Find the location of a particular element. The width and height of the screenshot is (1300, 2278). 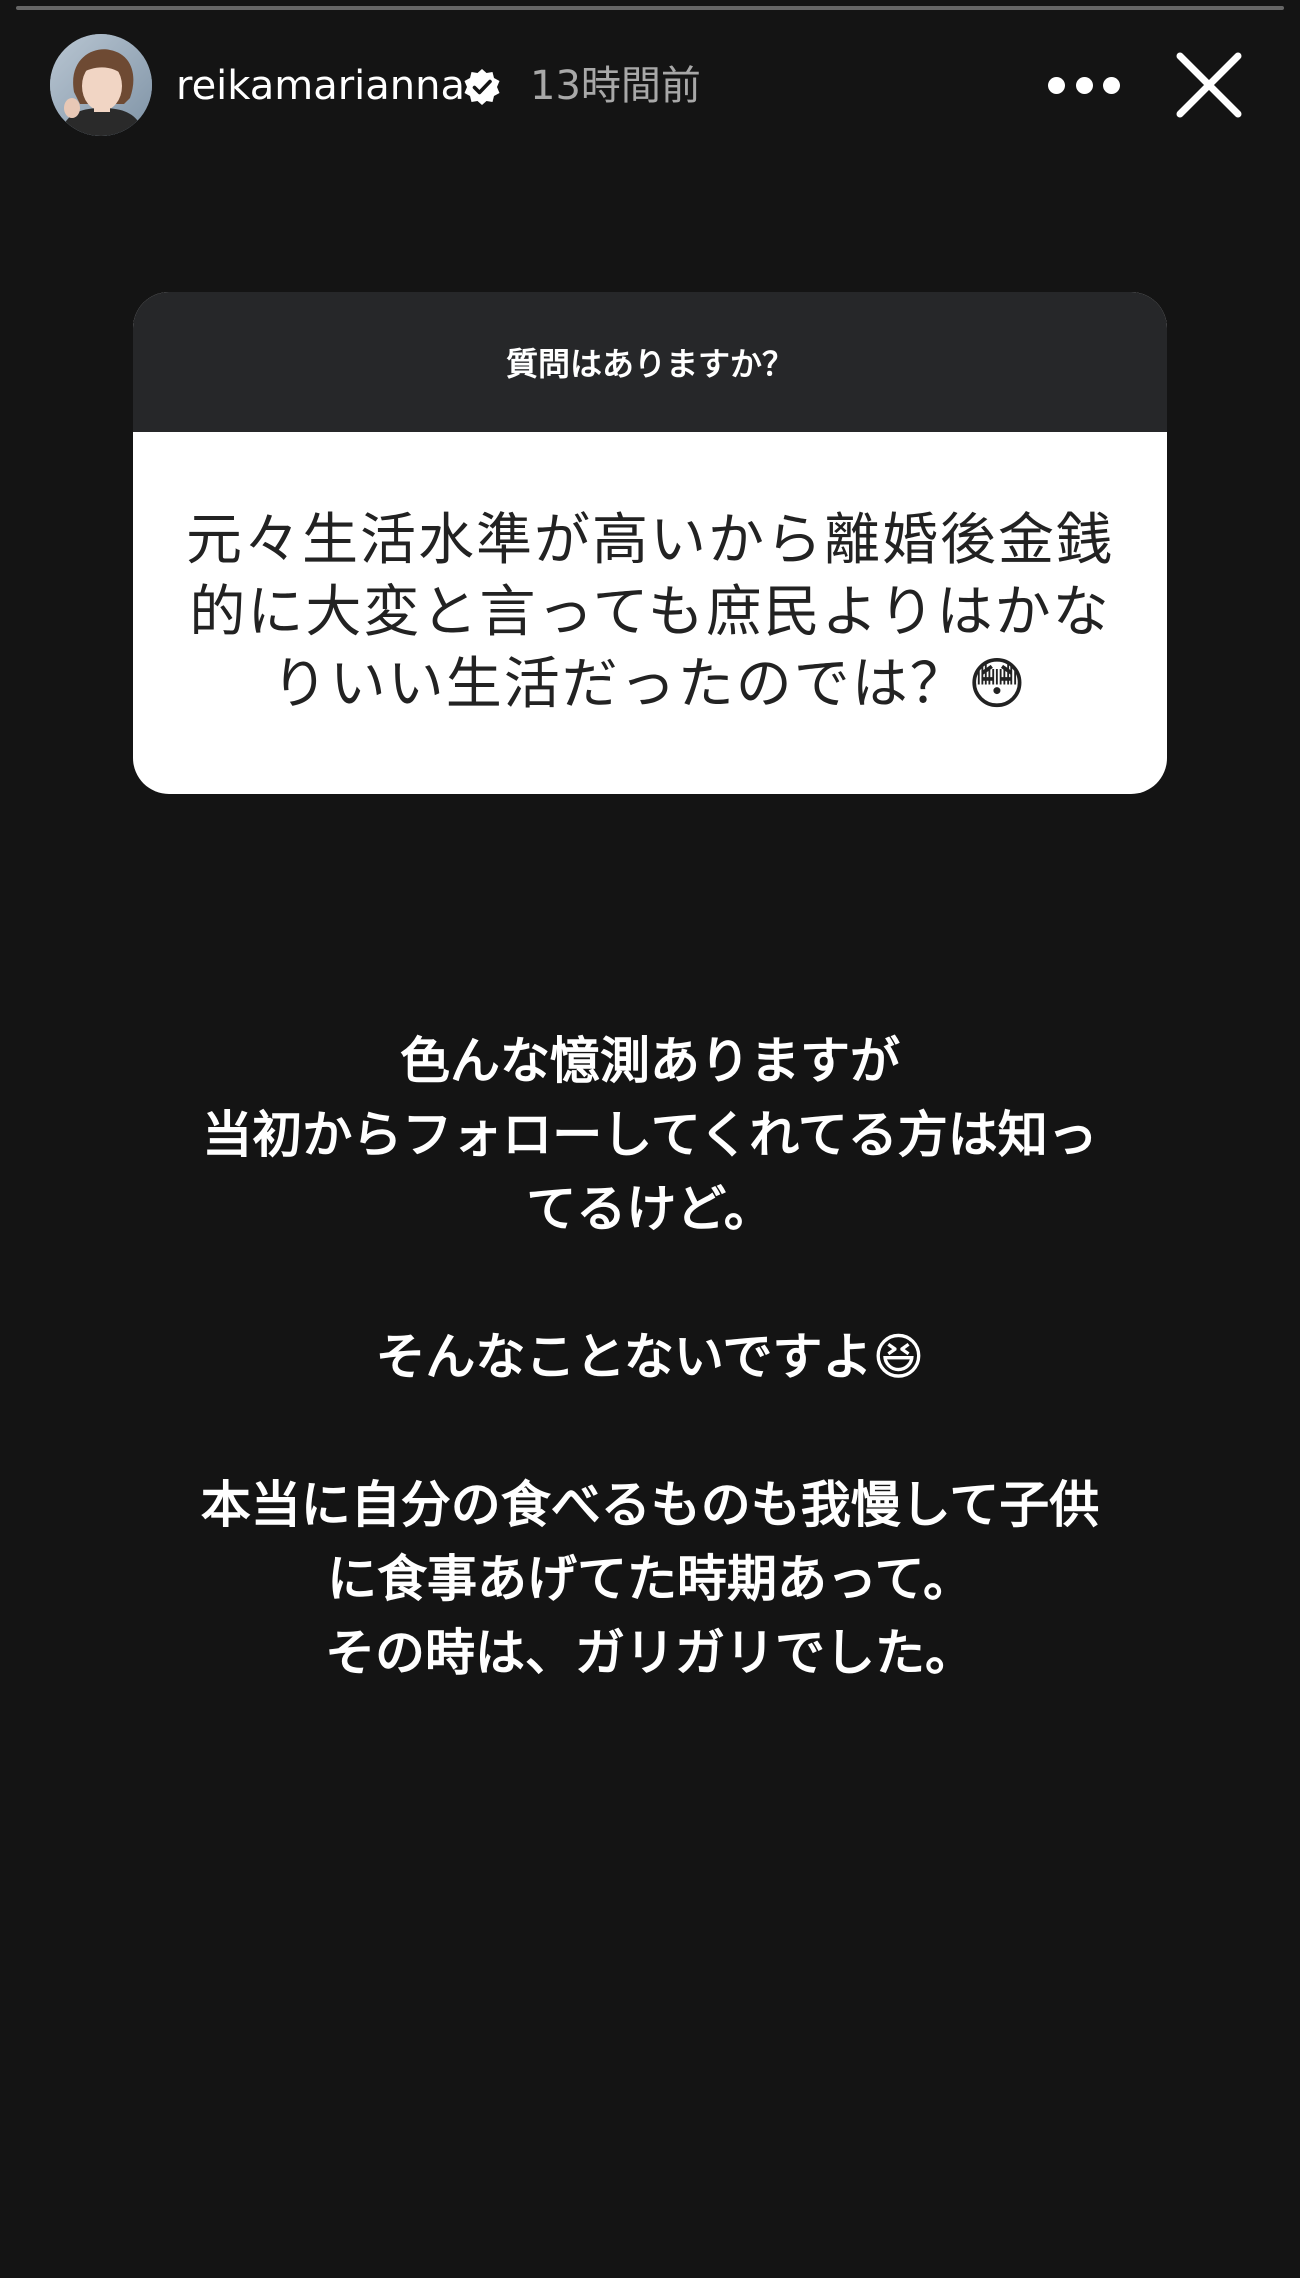

answer-paragraph-2: そんなことないですよ😆 is located at coordinates (650, 1357).